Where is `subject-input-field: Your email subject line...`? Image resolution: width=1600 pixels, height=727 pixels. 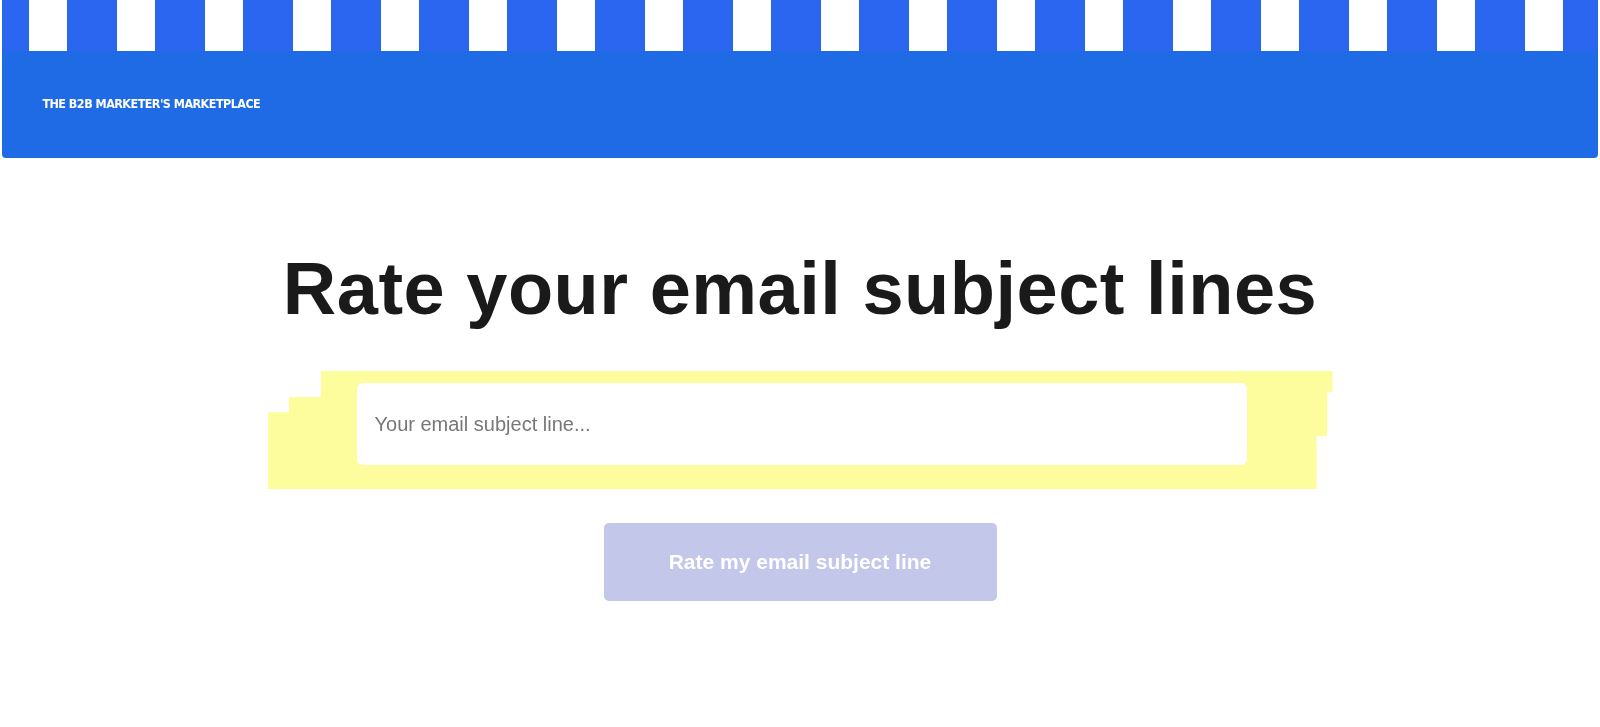
subject-input-field: Your email subject line... is located at coordinates (801, 424).